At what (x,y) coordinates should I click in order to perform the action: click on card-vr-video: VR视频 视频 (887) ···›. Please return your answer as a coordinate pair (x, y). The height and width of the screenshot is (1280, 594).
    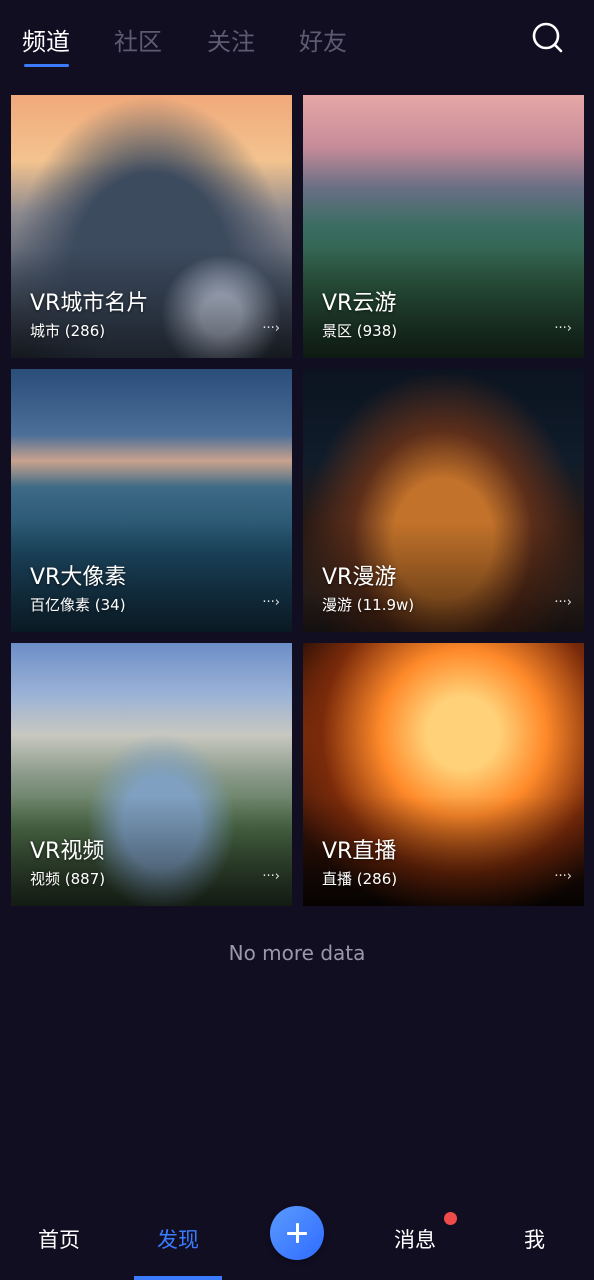
    Looking at the image, I should click on (151, 774).